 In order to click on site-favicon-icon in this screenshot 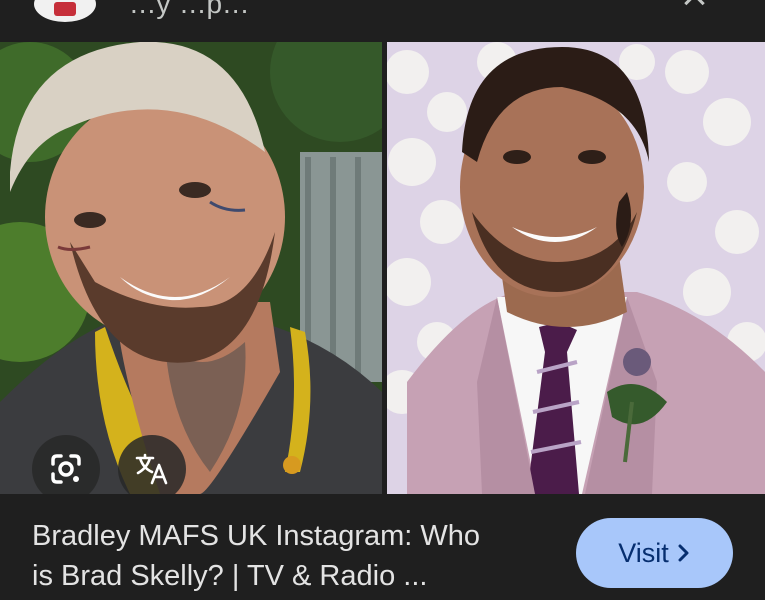, I will do `click(65, 11)`.